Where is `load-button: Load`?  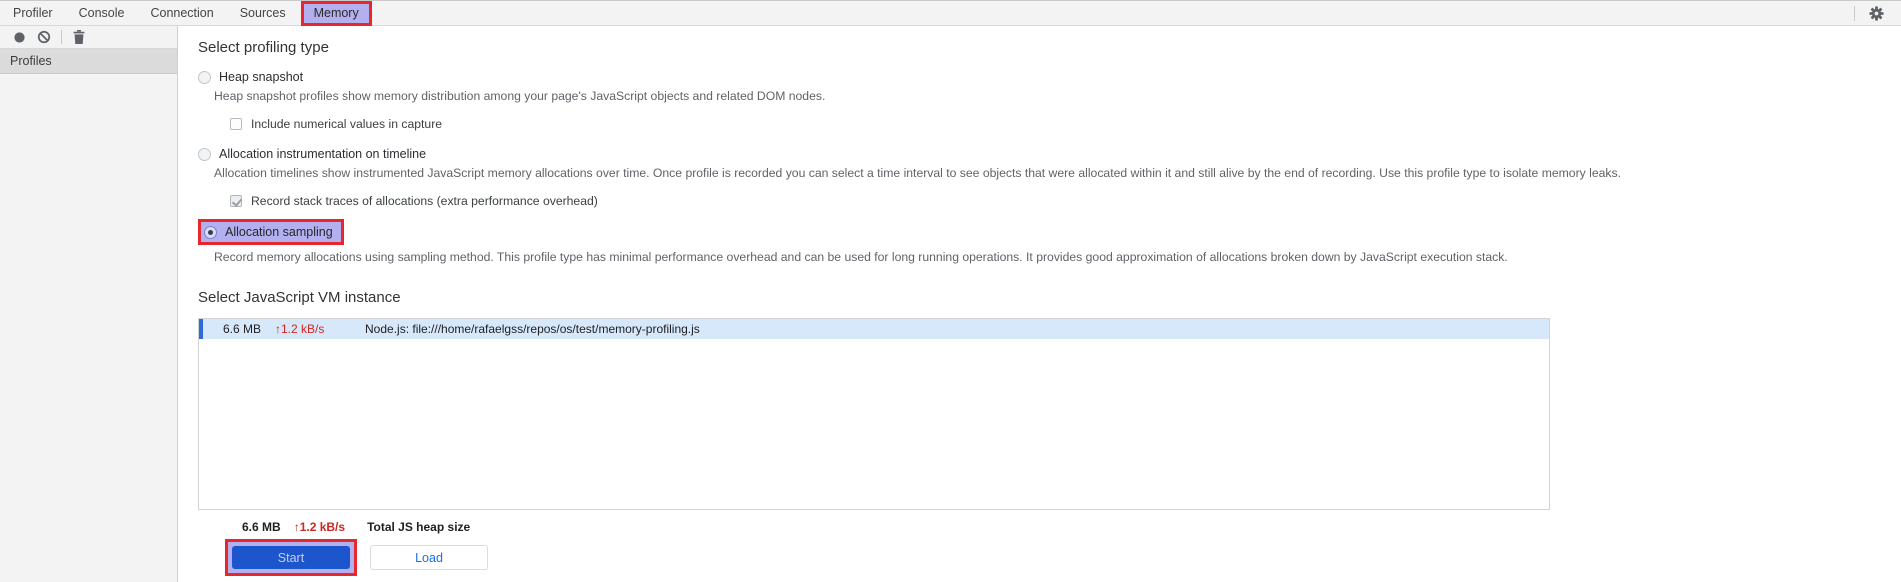
load-button: Load is located at coordinates (429, 557).